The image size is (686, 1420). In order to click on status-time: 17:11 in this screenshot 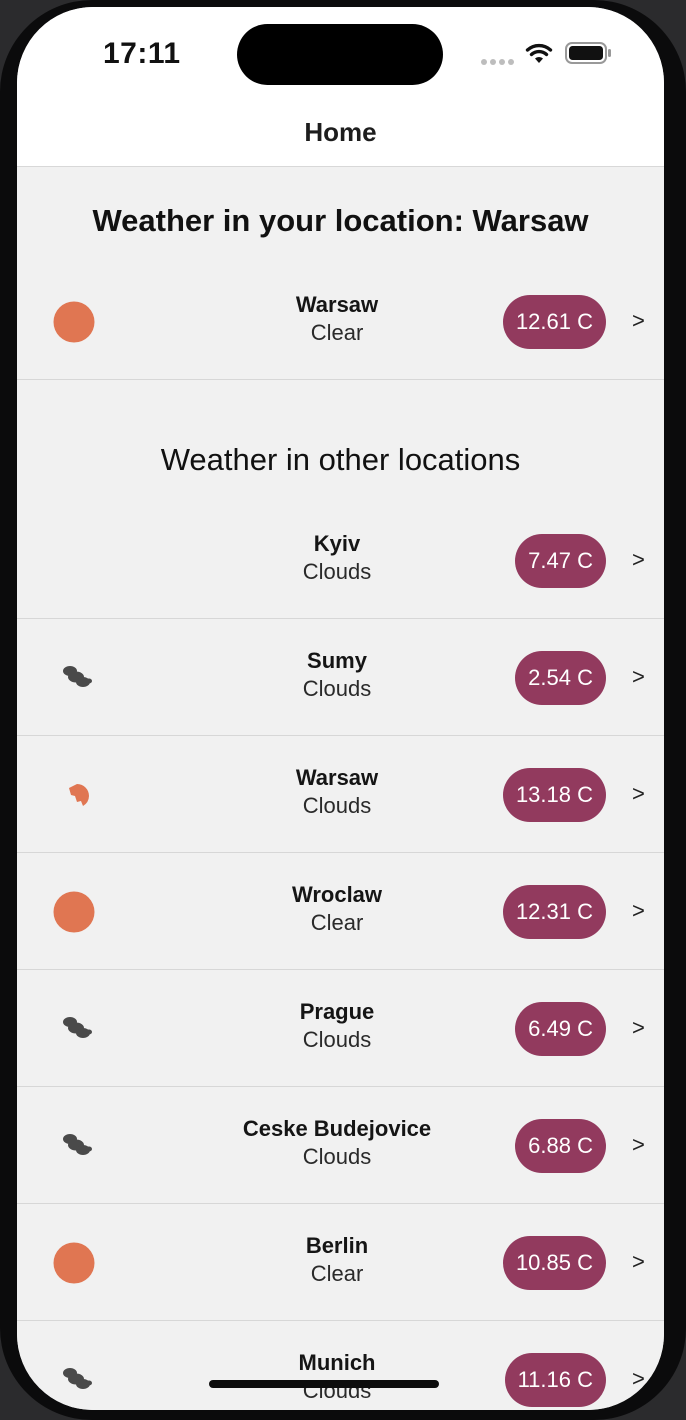, I will do `click(142, 53)`.